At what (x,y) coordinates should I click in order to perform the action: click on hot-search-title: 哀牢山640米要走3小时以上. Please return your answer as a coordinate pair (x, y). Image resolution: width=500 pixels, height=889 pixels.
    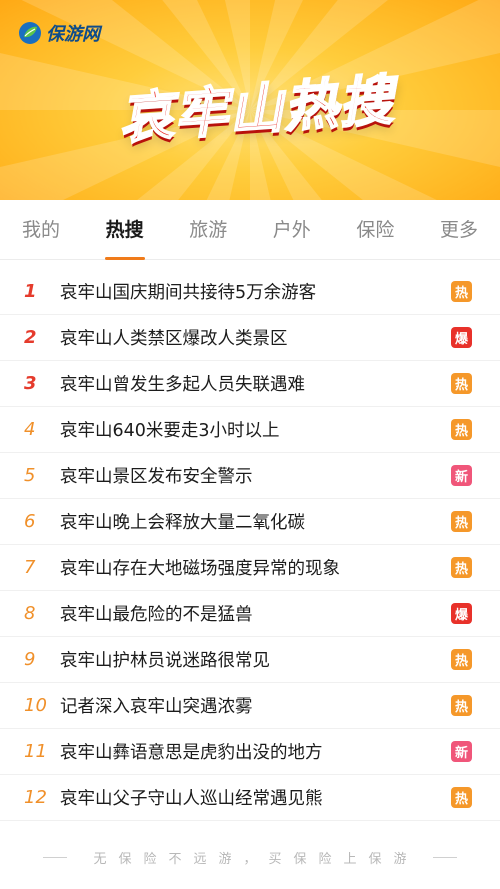
    Looking at the image, I should click on (170, 431).